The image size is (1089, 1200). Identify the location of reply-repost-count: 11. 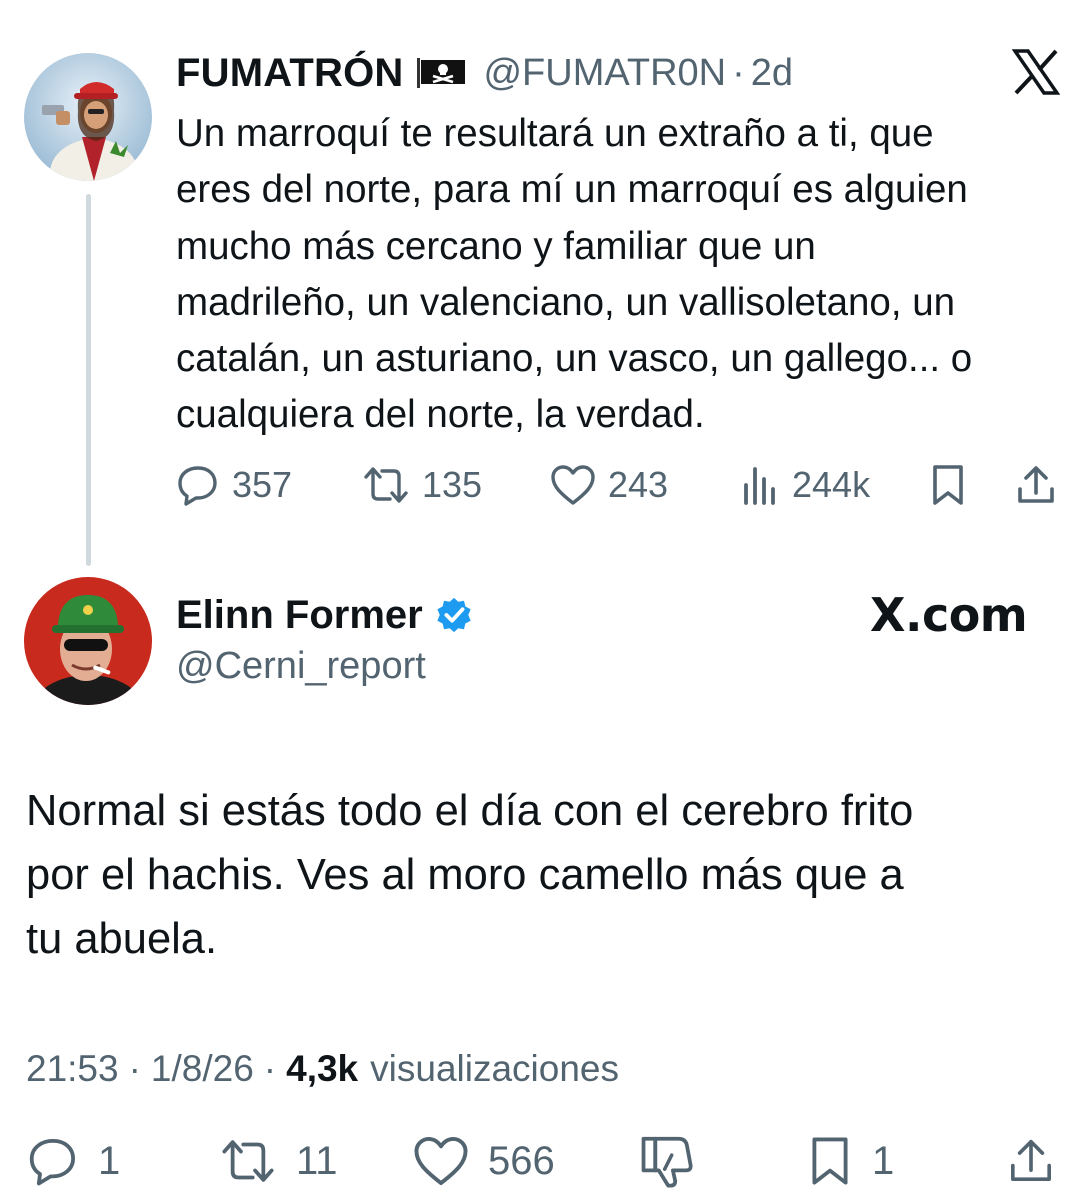
(317, 1160).